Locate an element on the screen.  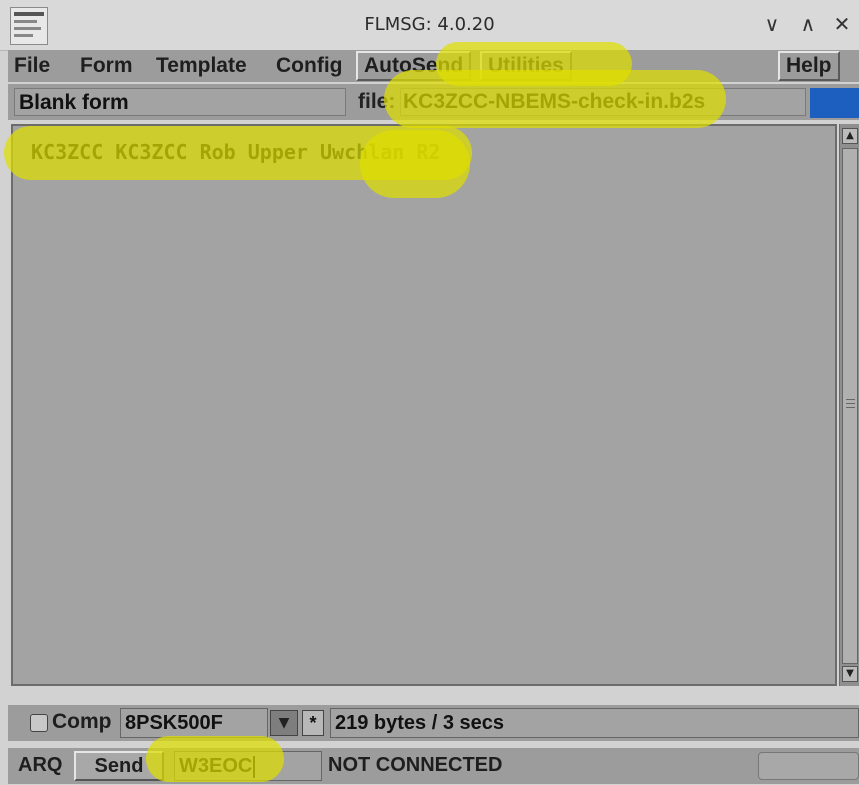
comp-checkbox is located at coordinates (39, 723).